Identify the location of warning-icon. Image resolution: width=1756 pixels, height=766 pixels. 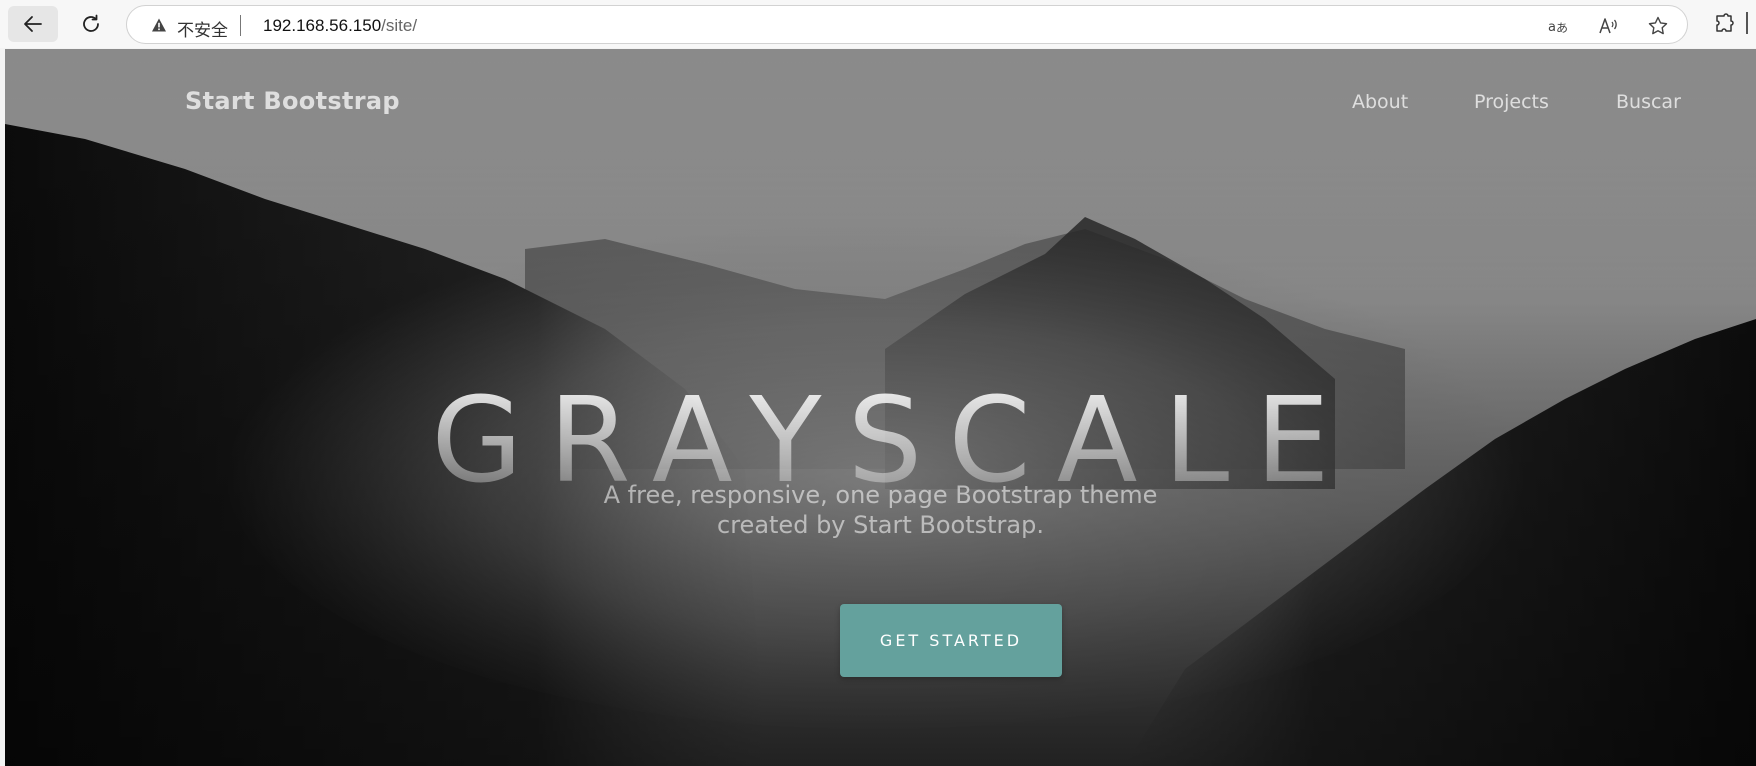
(159, 25).